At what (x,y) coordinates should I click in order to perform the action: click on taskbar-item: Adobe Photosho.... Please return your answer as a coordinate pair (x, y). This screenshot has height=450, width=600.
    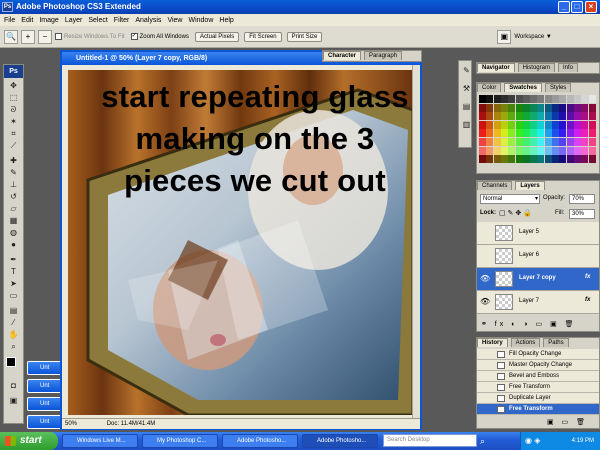
    Looking at the image, I should click on (260, 441).